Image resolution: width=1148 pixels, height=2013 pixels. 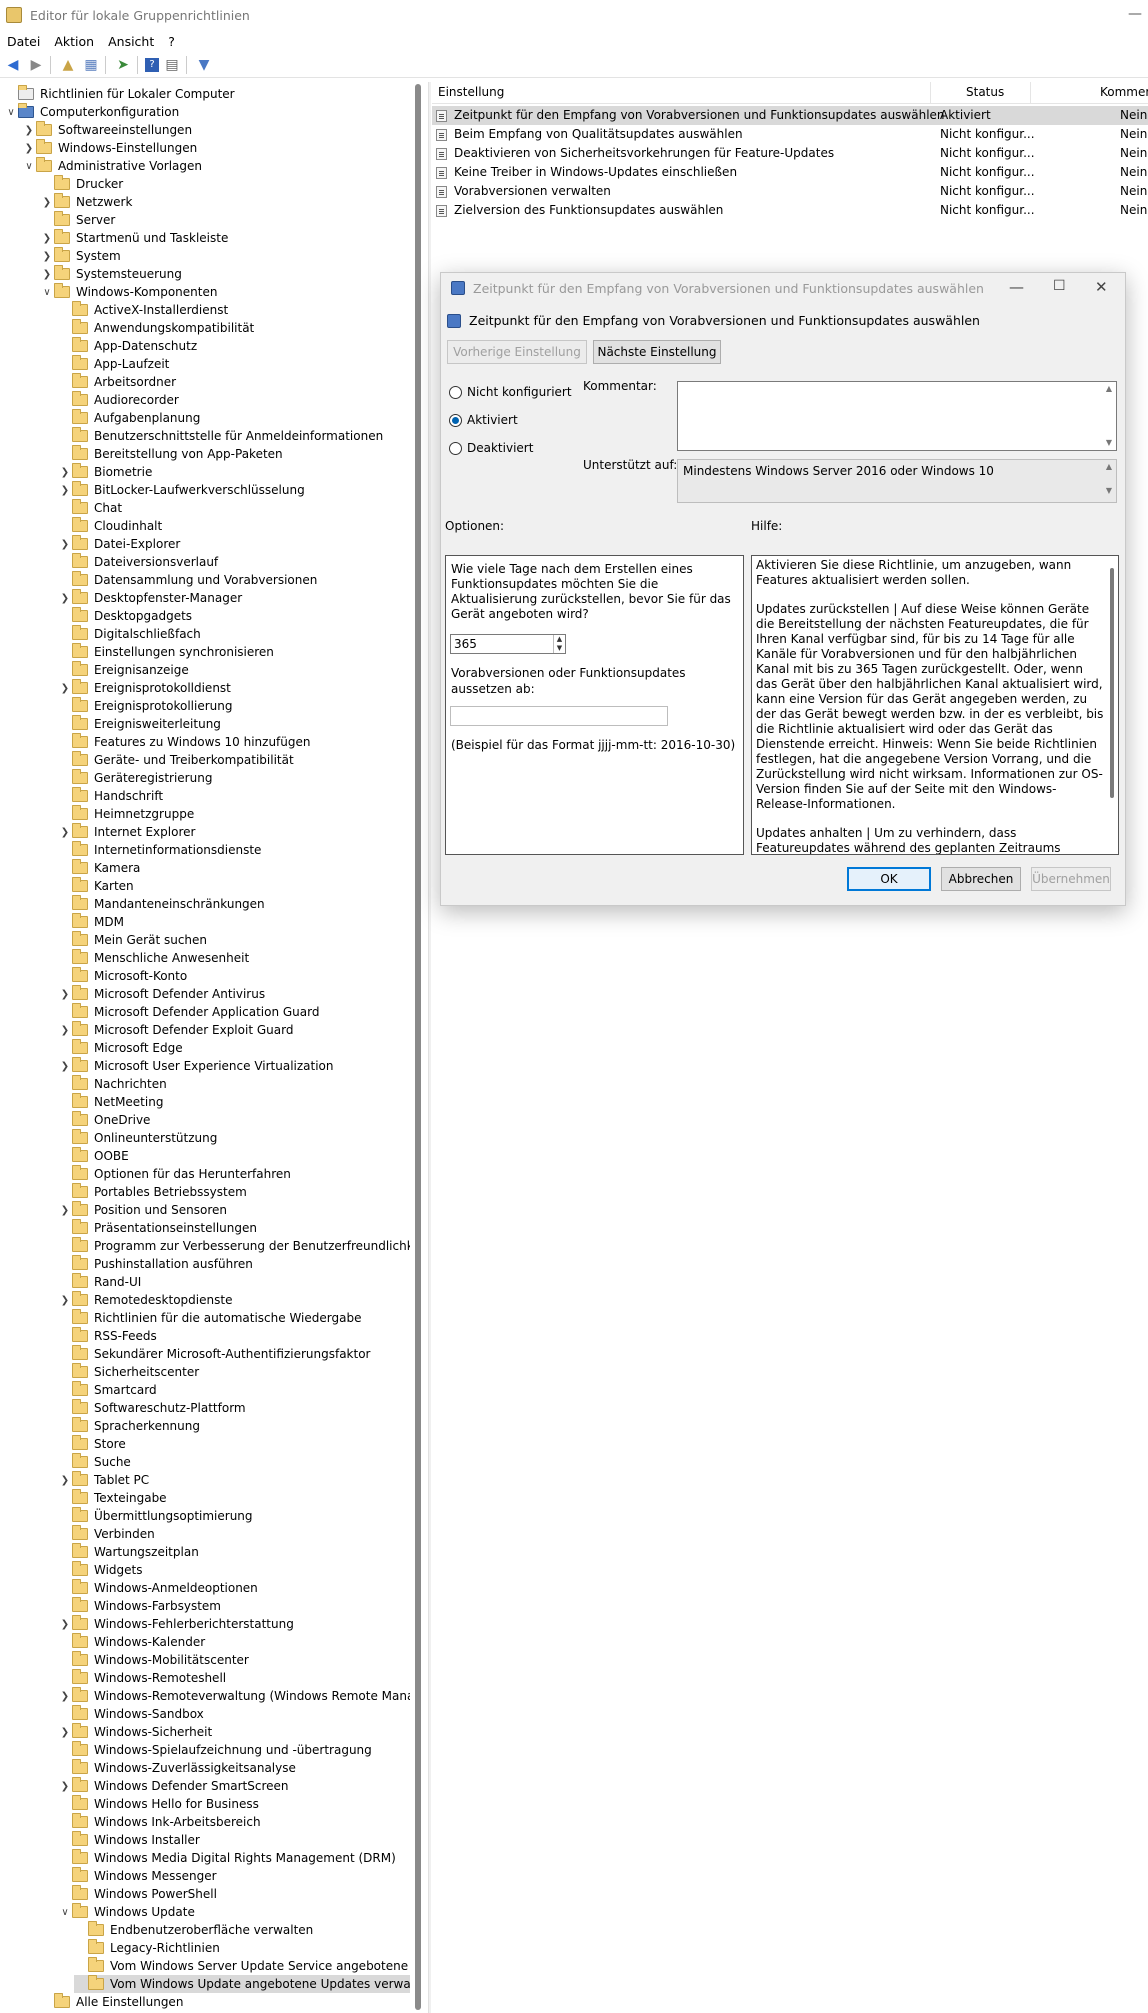 I want to click on tree-item: Nachrichten, so click(x=112, y=1084).